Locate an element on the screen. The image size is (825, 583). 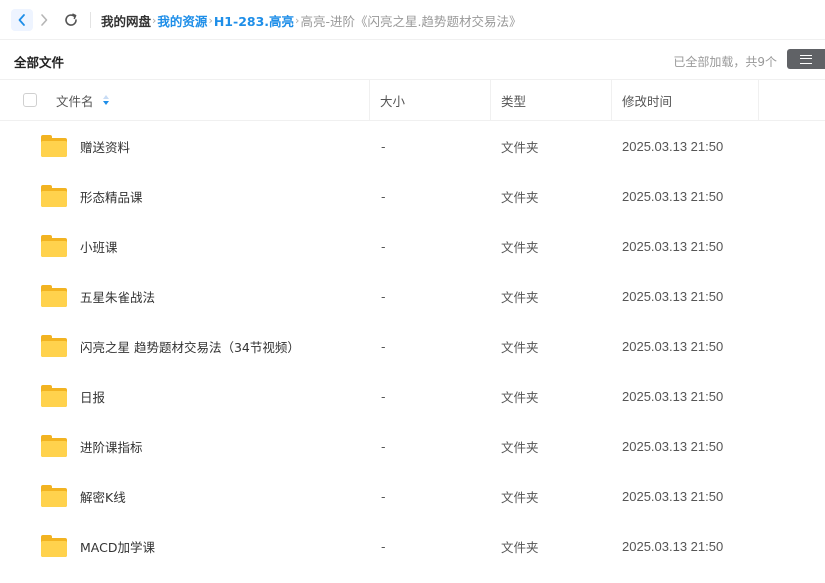
column-type-label: 类型 is located at coordinates (514, 101).